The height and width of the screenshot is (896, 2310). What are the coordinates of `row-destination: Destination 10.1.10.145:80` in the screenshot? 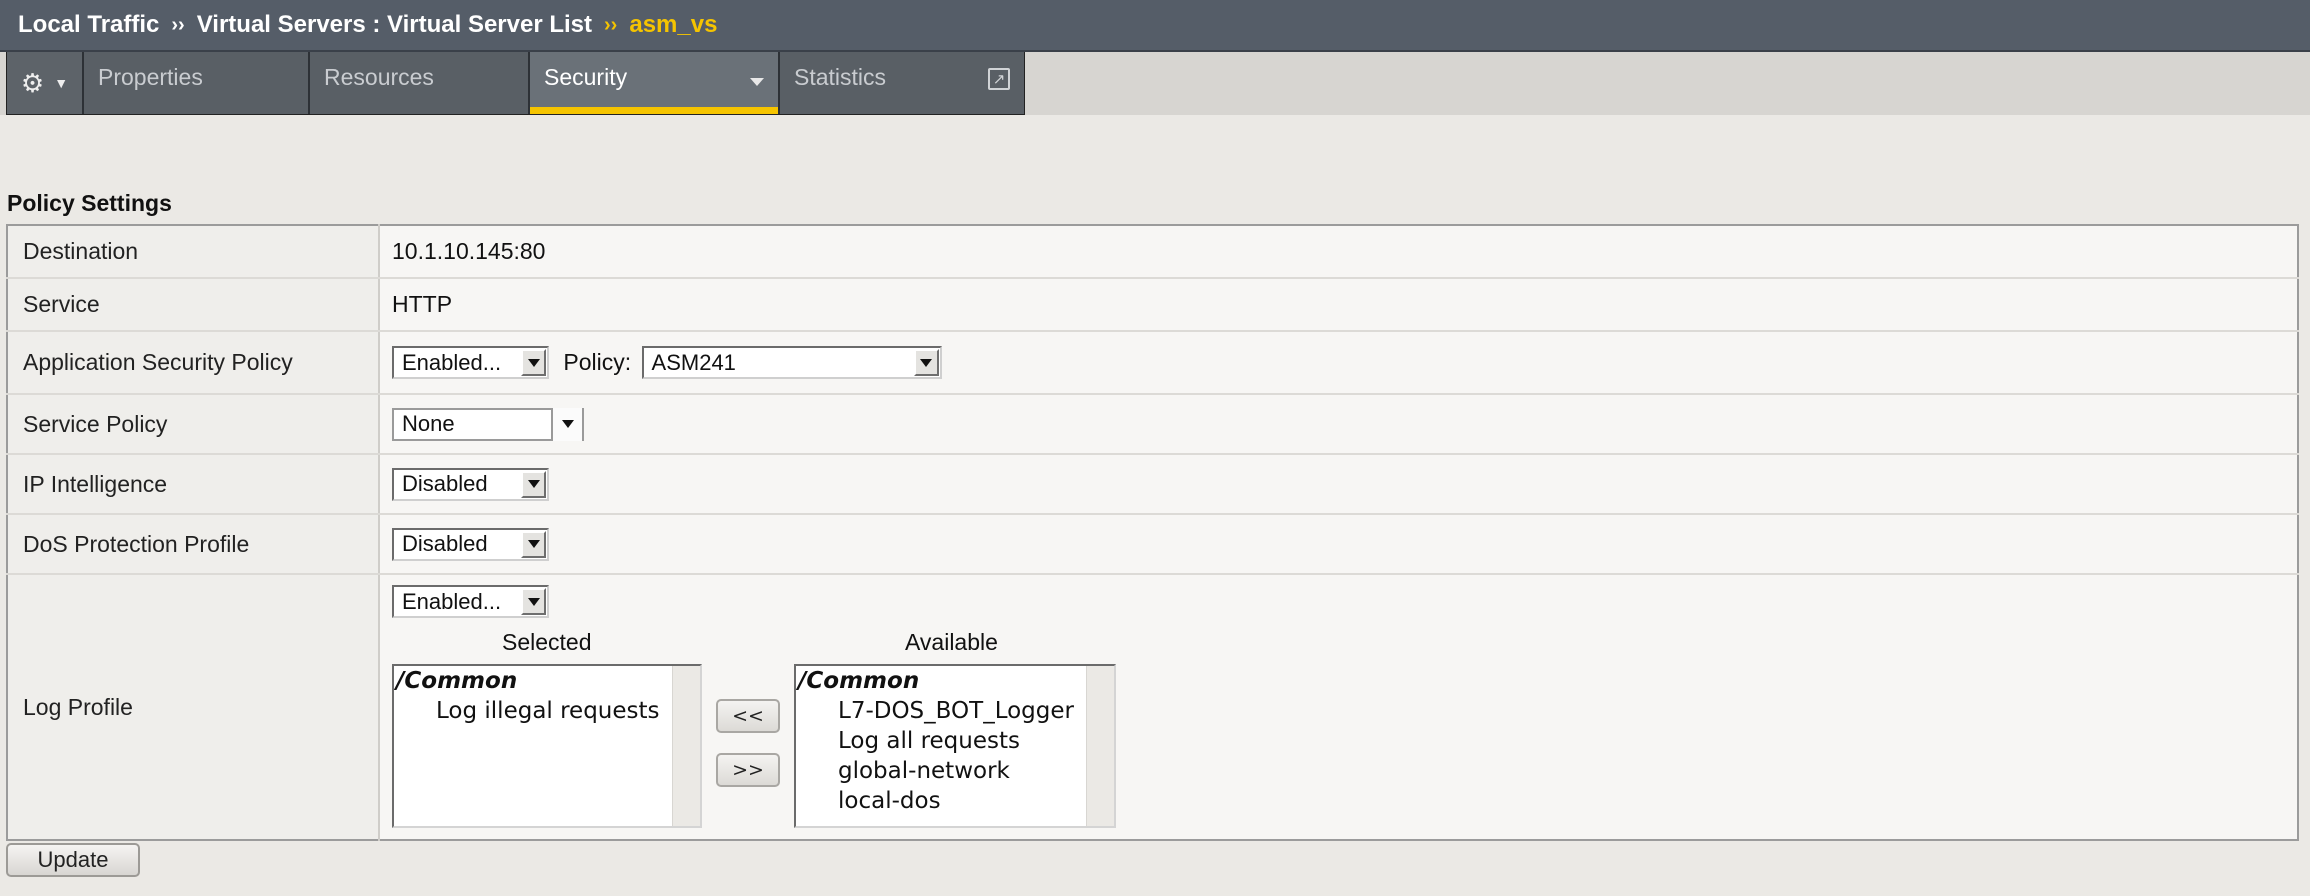 It's located at (1152, 252).